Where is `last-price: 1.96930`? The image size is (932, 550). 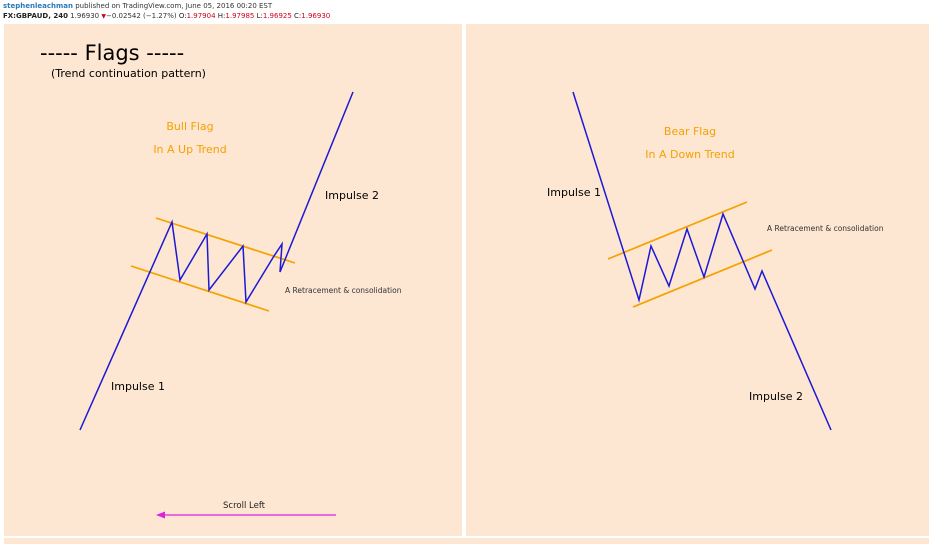
last-price: 1.96930 is located at coordinates (85, 16).